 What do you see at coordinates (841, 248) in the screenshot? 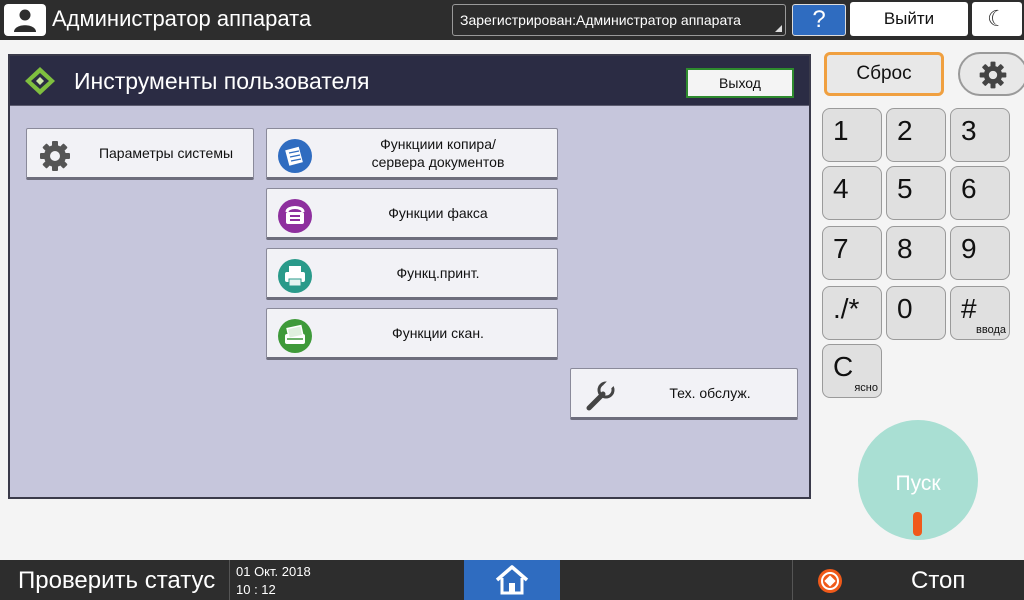
I see `key-label: 7` at bounding box center [841, 248].